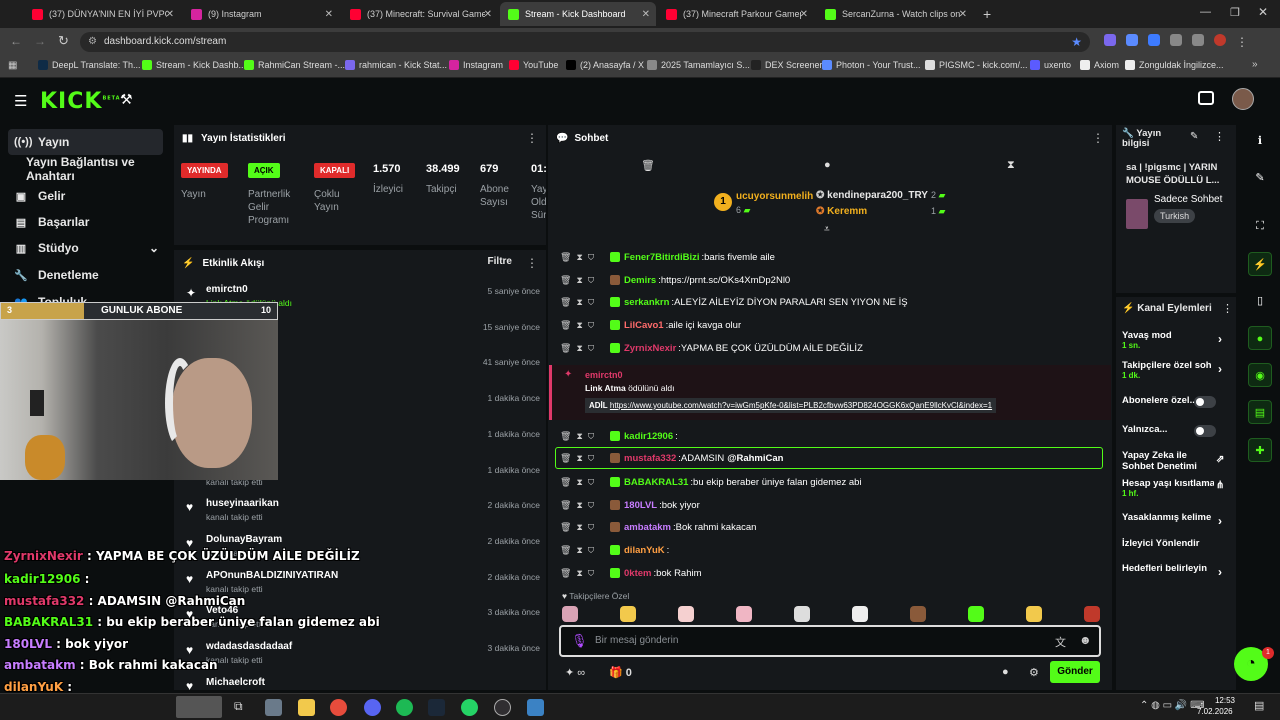  I want to click on tools-icon: ⚒, so click(126, 99).